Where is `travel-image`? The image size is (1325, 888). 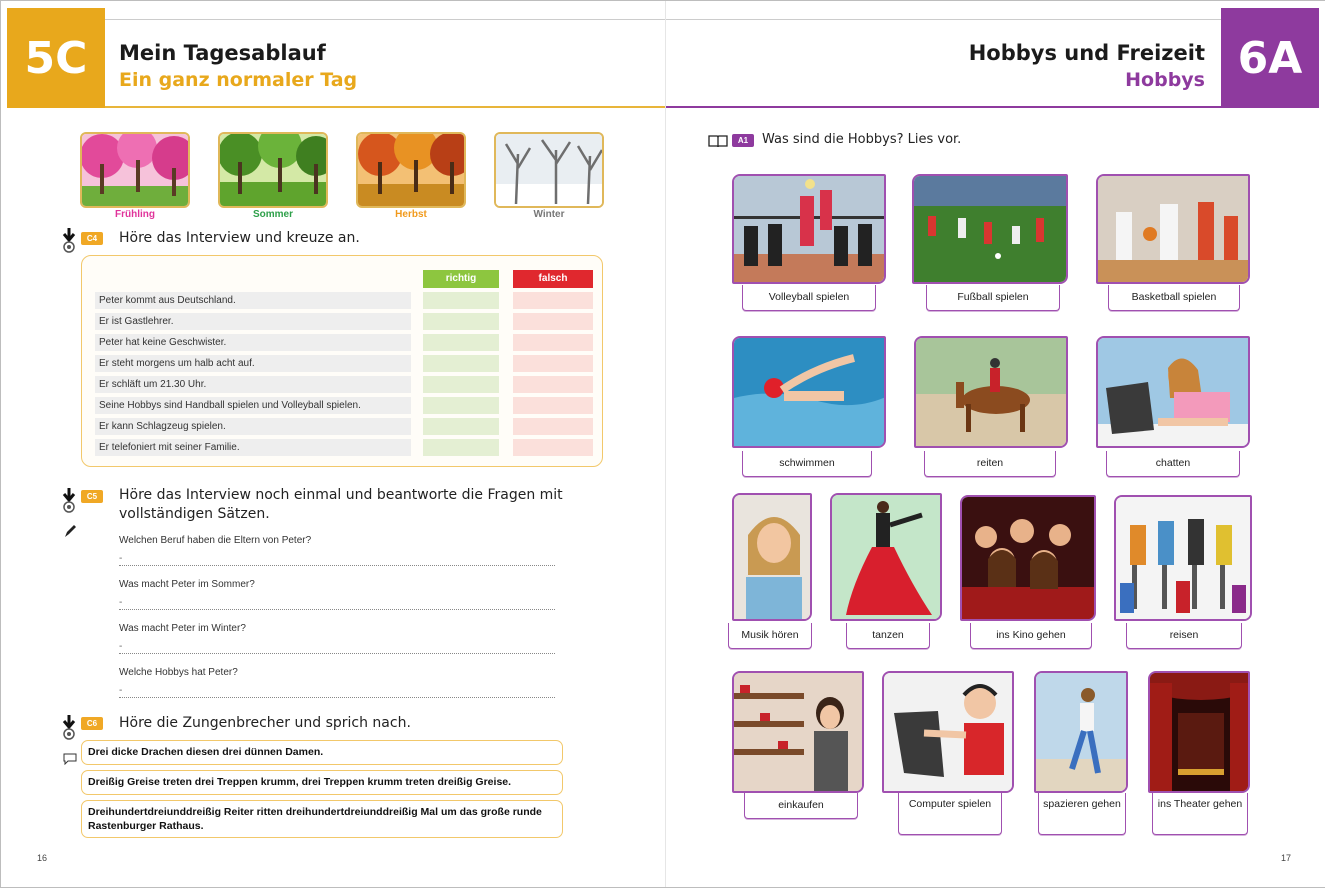
travel-image is located at coordinates (1183, 558).